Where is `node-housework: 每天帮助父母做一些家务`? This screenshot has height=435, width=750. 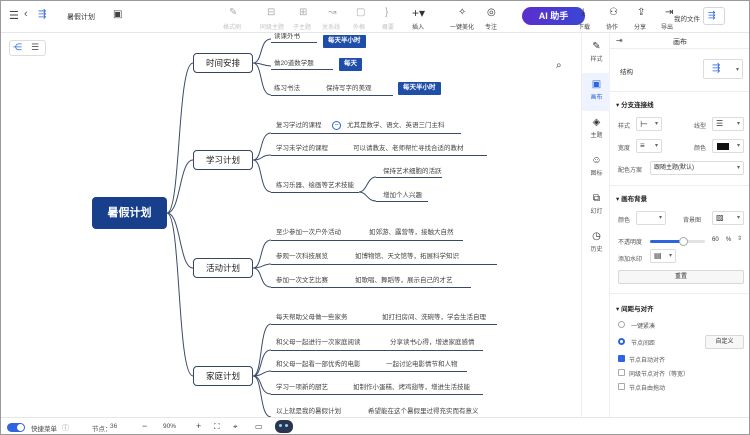 node-housework: 每天帮助父母做一些家务 is located at coordinates (312, 317).